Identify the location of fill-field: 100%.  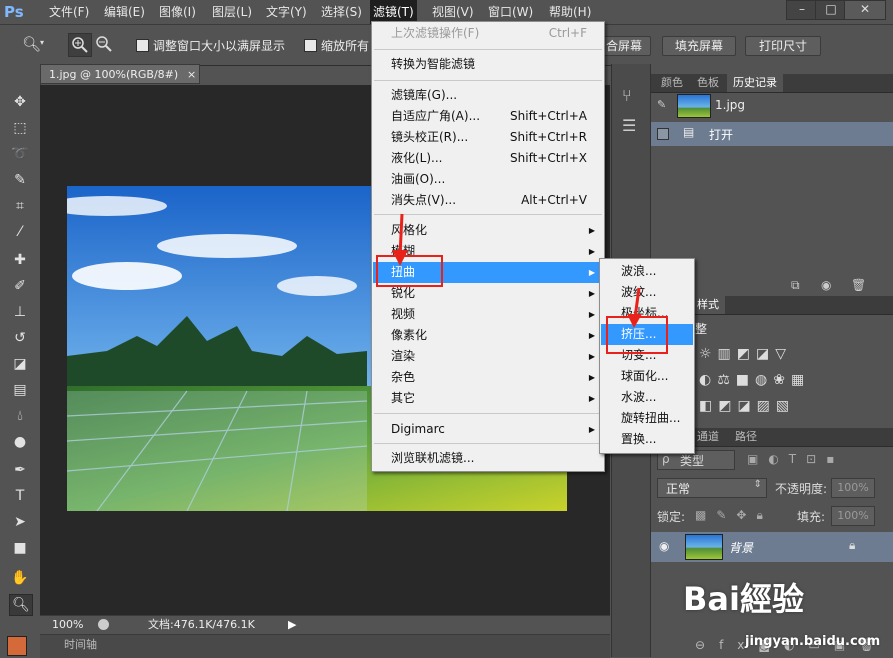
(853, 516).